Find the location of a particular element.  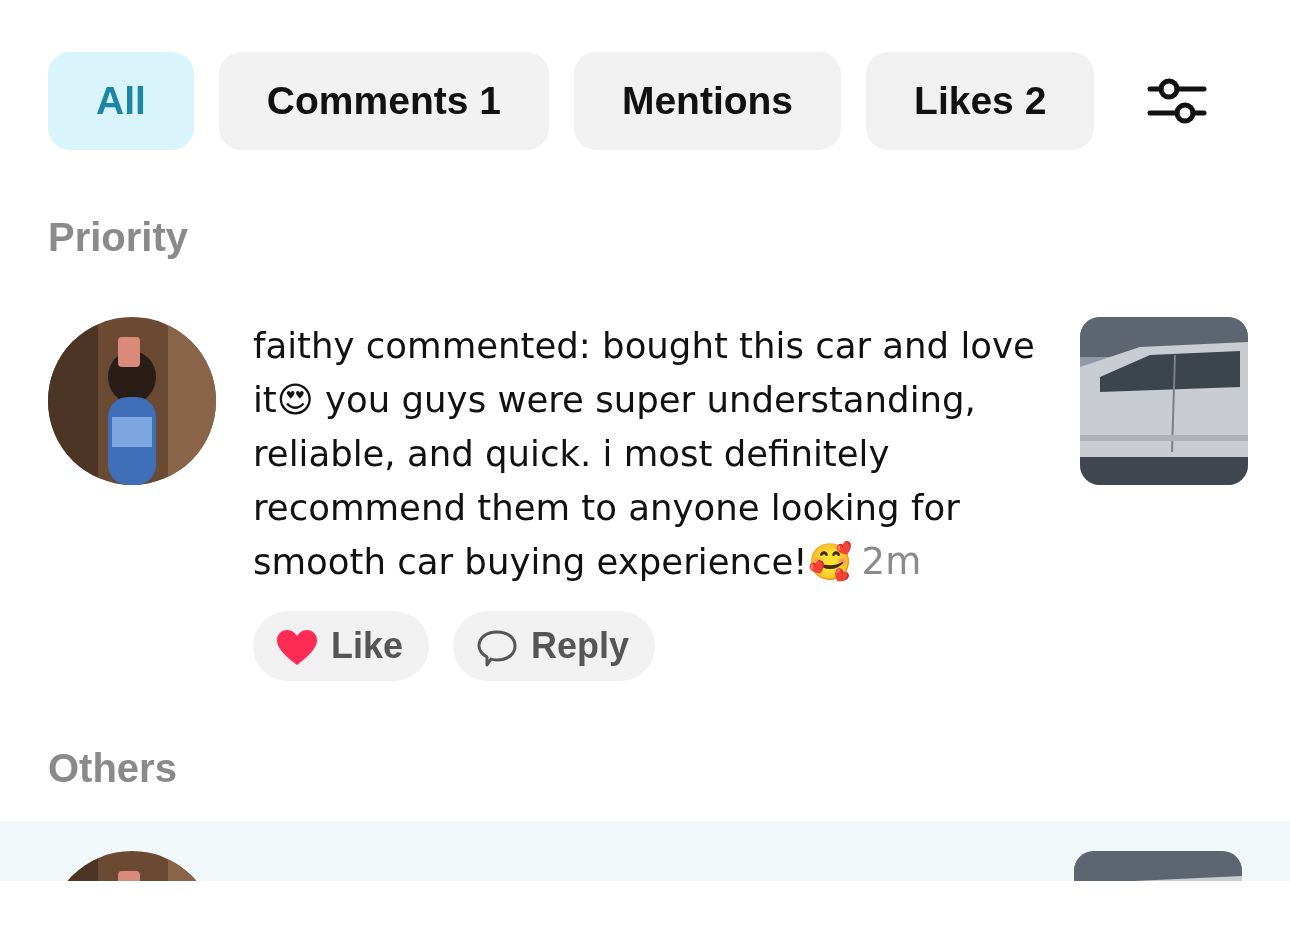

filter-tab: Likes 2 is located at coordinates (980, 101).